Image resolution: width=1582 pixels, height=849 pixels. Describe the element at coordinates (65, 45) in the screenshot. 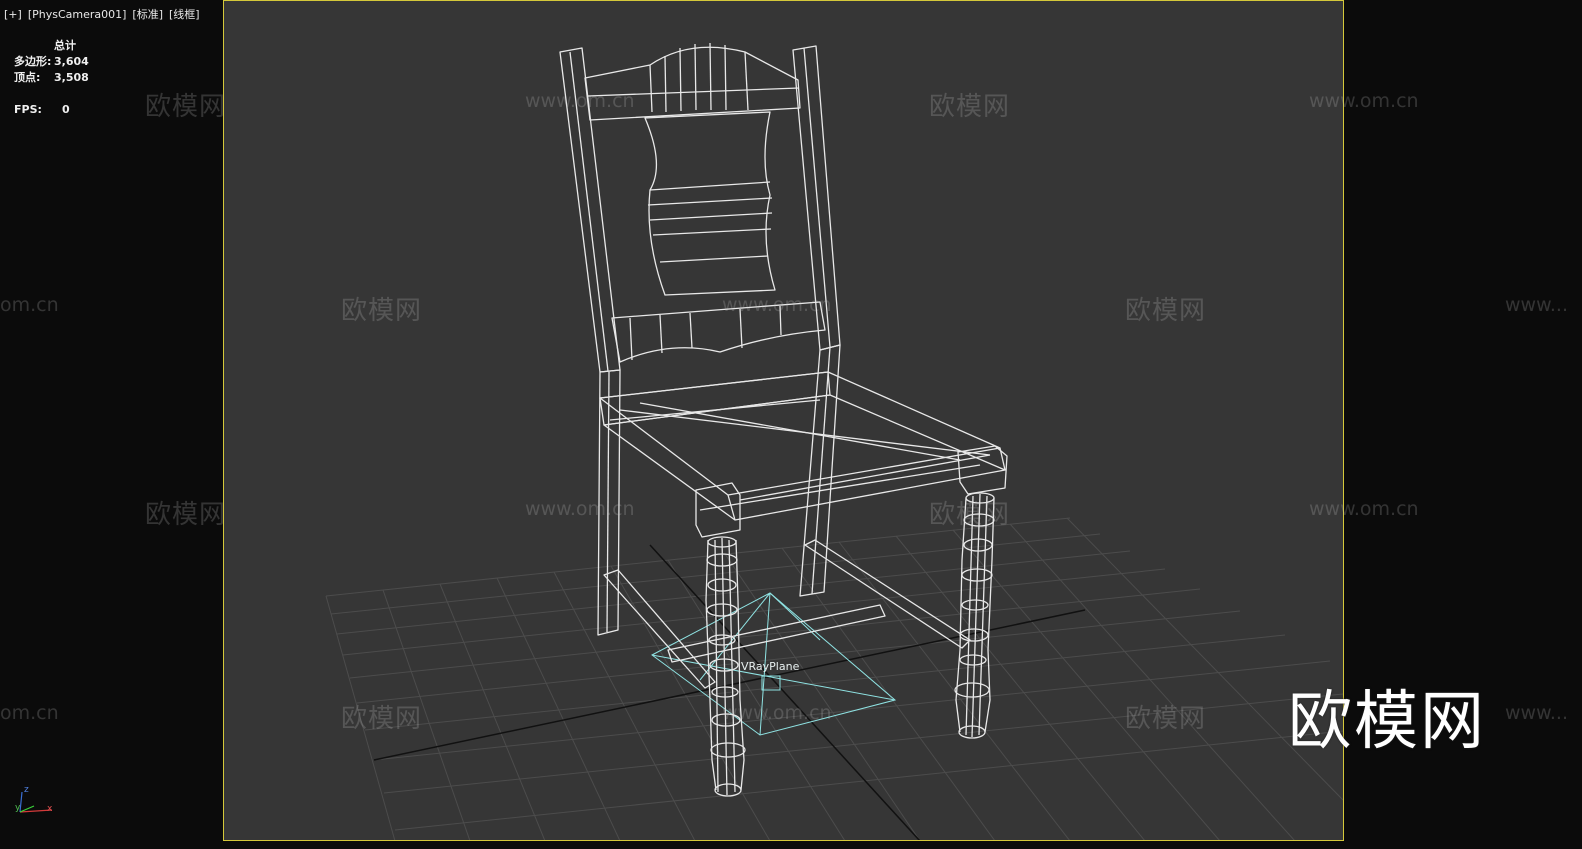

I see `stats-header: 总计` at that location.